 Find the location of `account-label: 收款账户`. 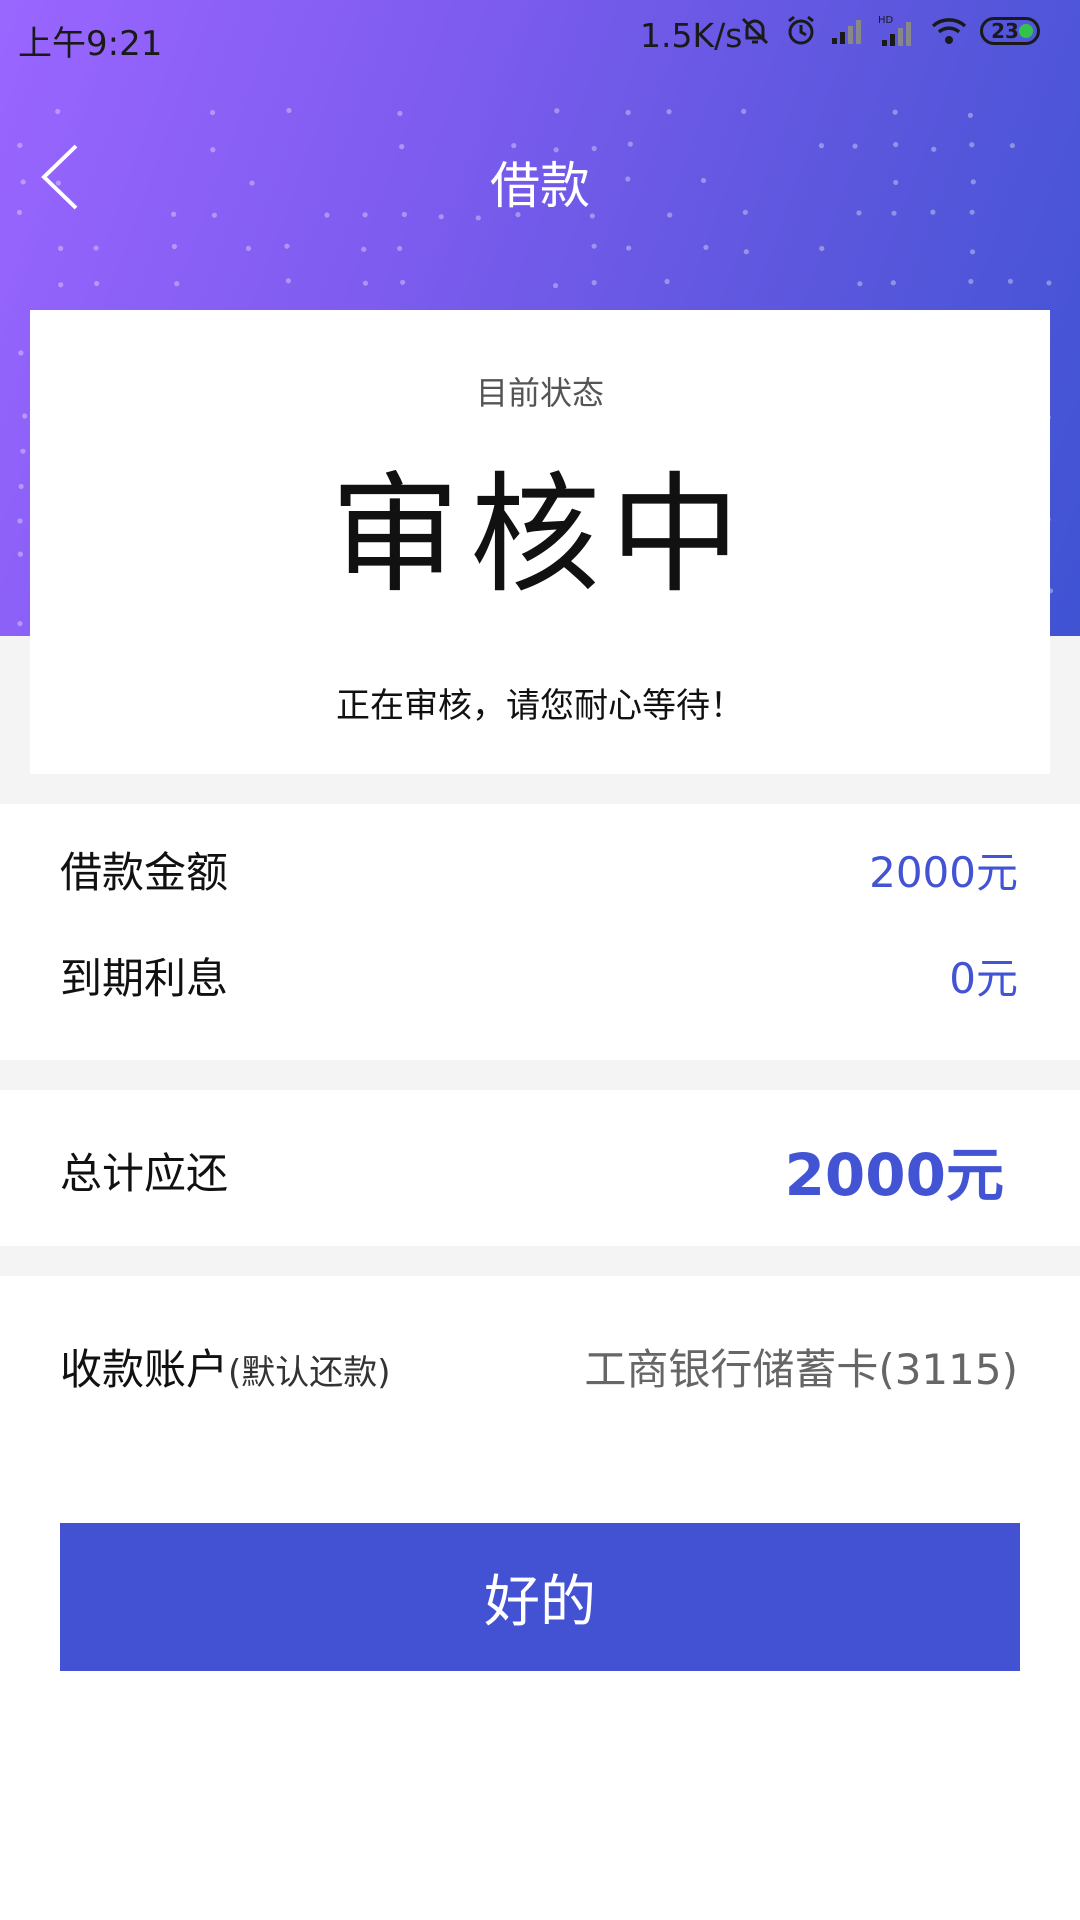

account-label: 收款账户 is located at coordinates (144, 1369).